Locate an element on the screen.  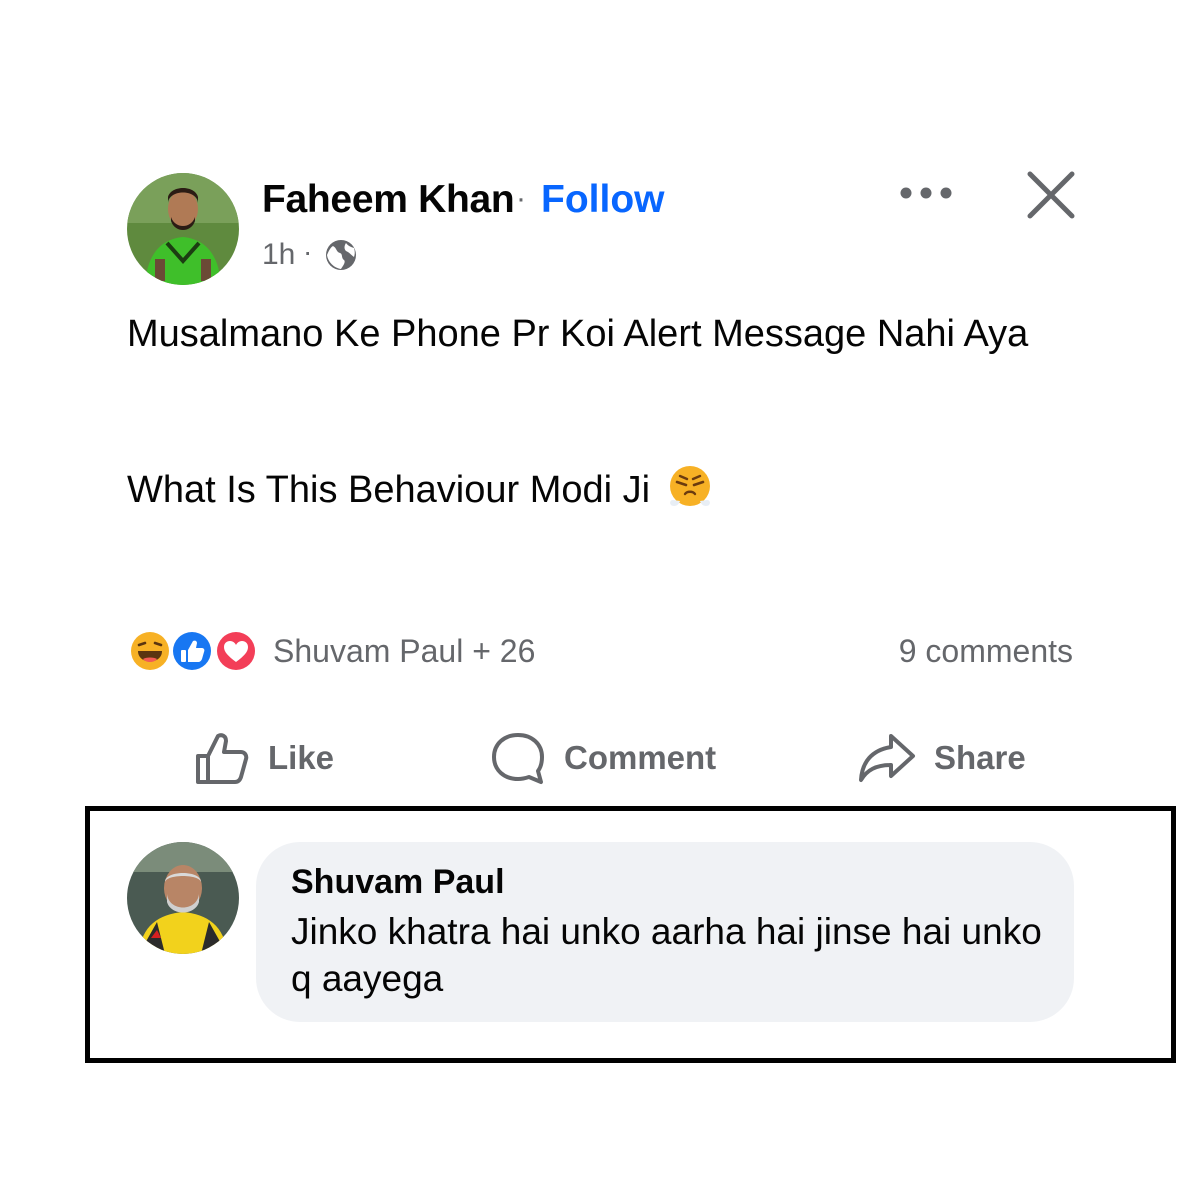
commenter-name: Shuvam Paul is located at coordinates (398, 882).